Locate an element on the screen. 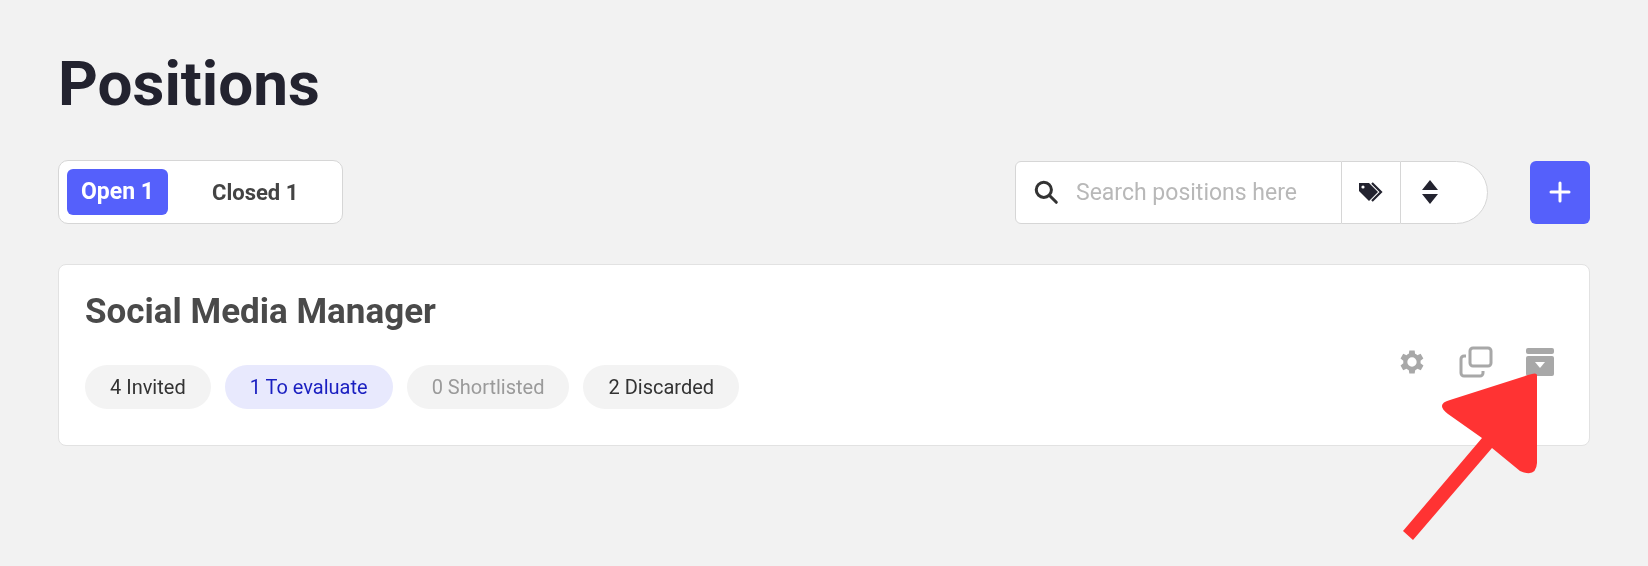 This screenshot has width=1648, height=566. status-pill: 0 Shortlisted is located at coordinates (488, 387).